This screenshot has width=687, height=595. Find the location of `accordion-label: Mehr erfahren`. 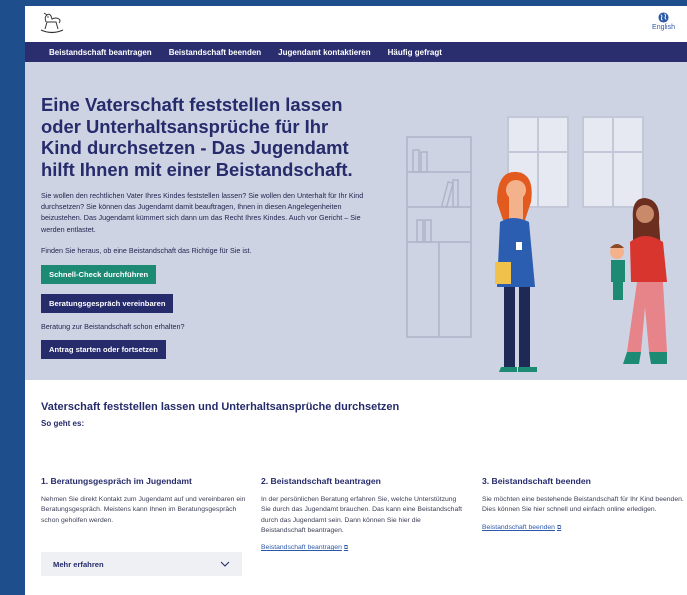

accordion-label: Mehr erfahren is located at coordinates (78, 564).